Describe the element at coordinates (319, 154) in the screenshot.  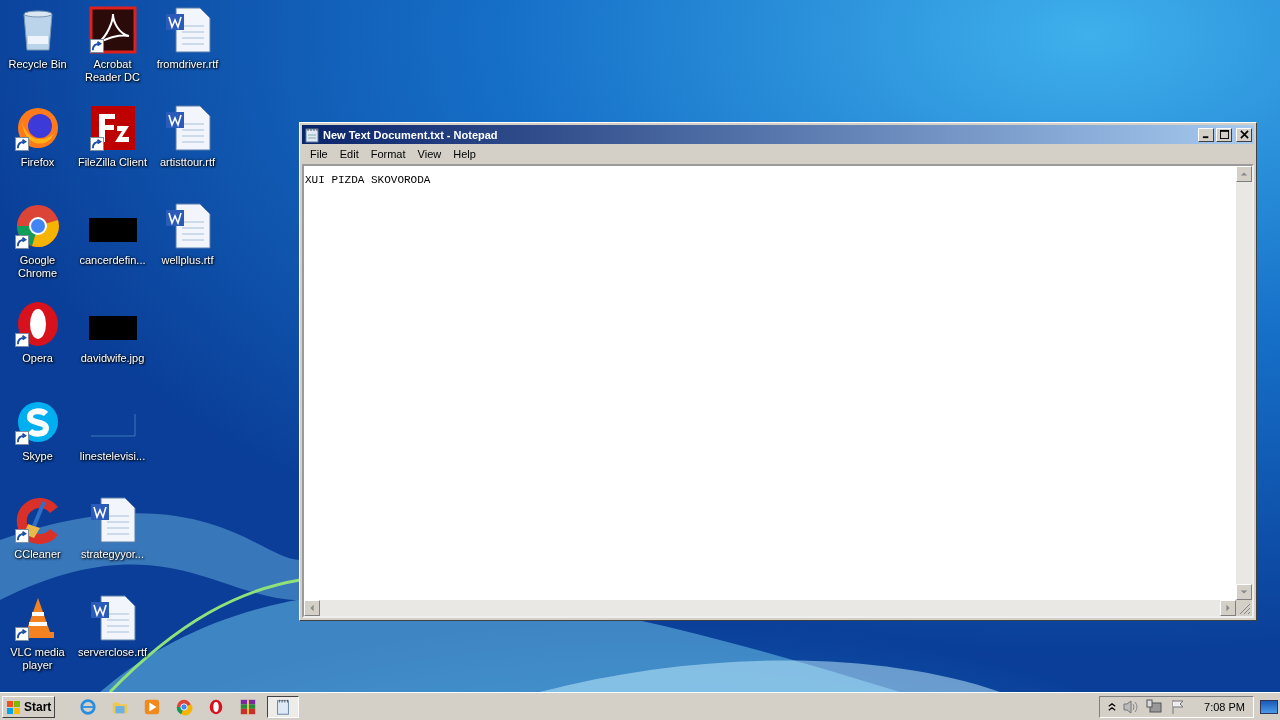
I see `menu-item: File` at that location.